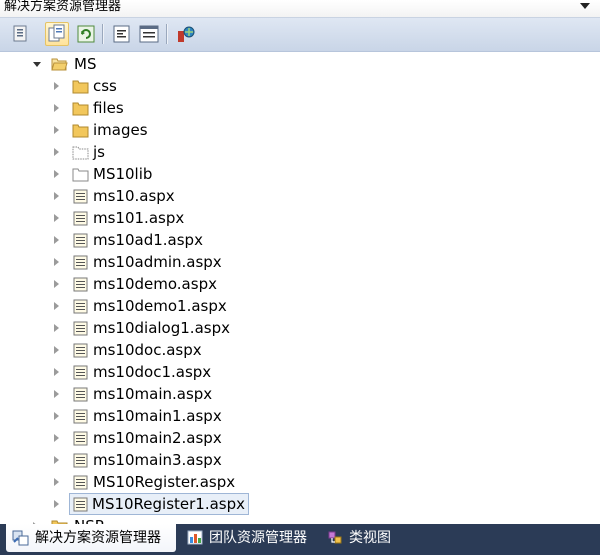 The height and width of the screenshot is (555, 600). I want to click on tree-node-label: ms10.aspx, so click(134, 196).